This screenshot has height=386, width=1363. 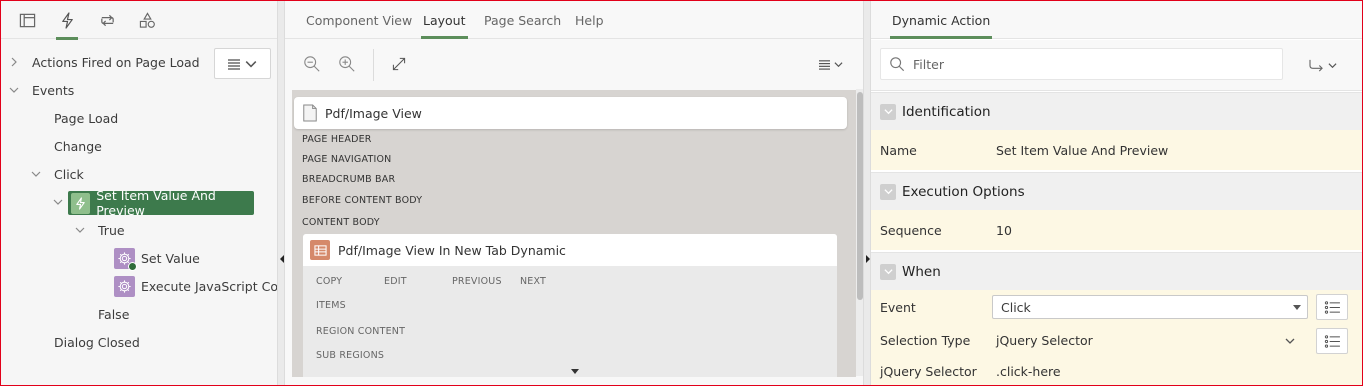 I want to click on tree-item-label: Events, so click(x=53, y=90).